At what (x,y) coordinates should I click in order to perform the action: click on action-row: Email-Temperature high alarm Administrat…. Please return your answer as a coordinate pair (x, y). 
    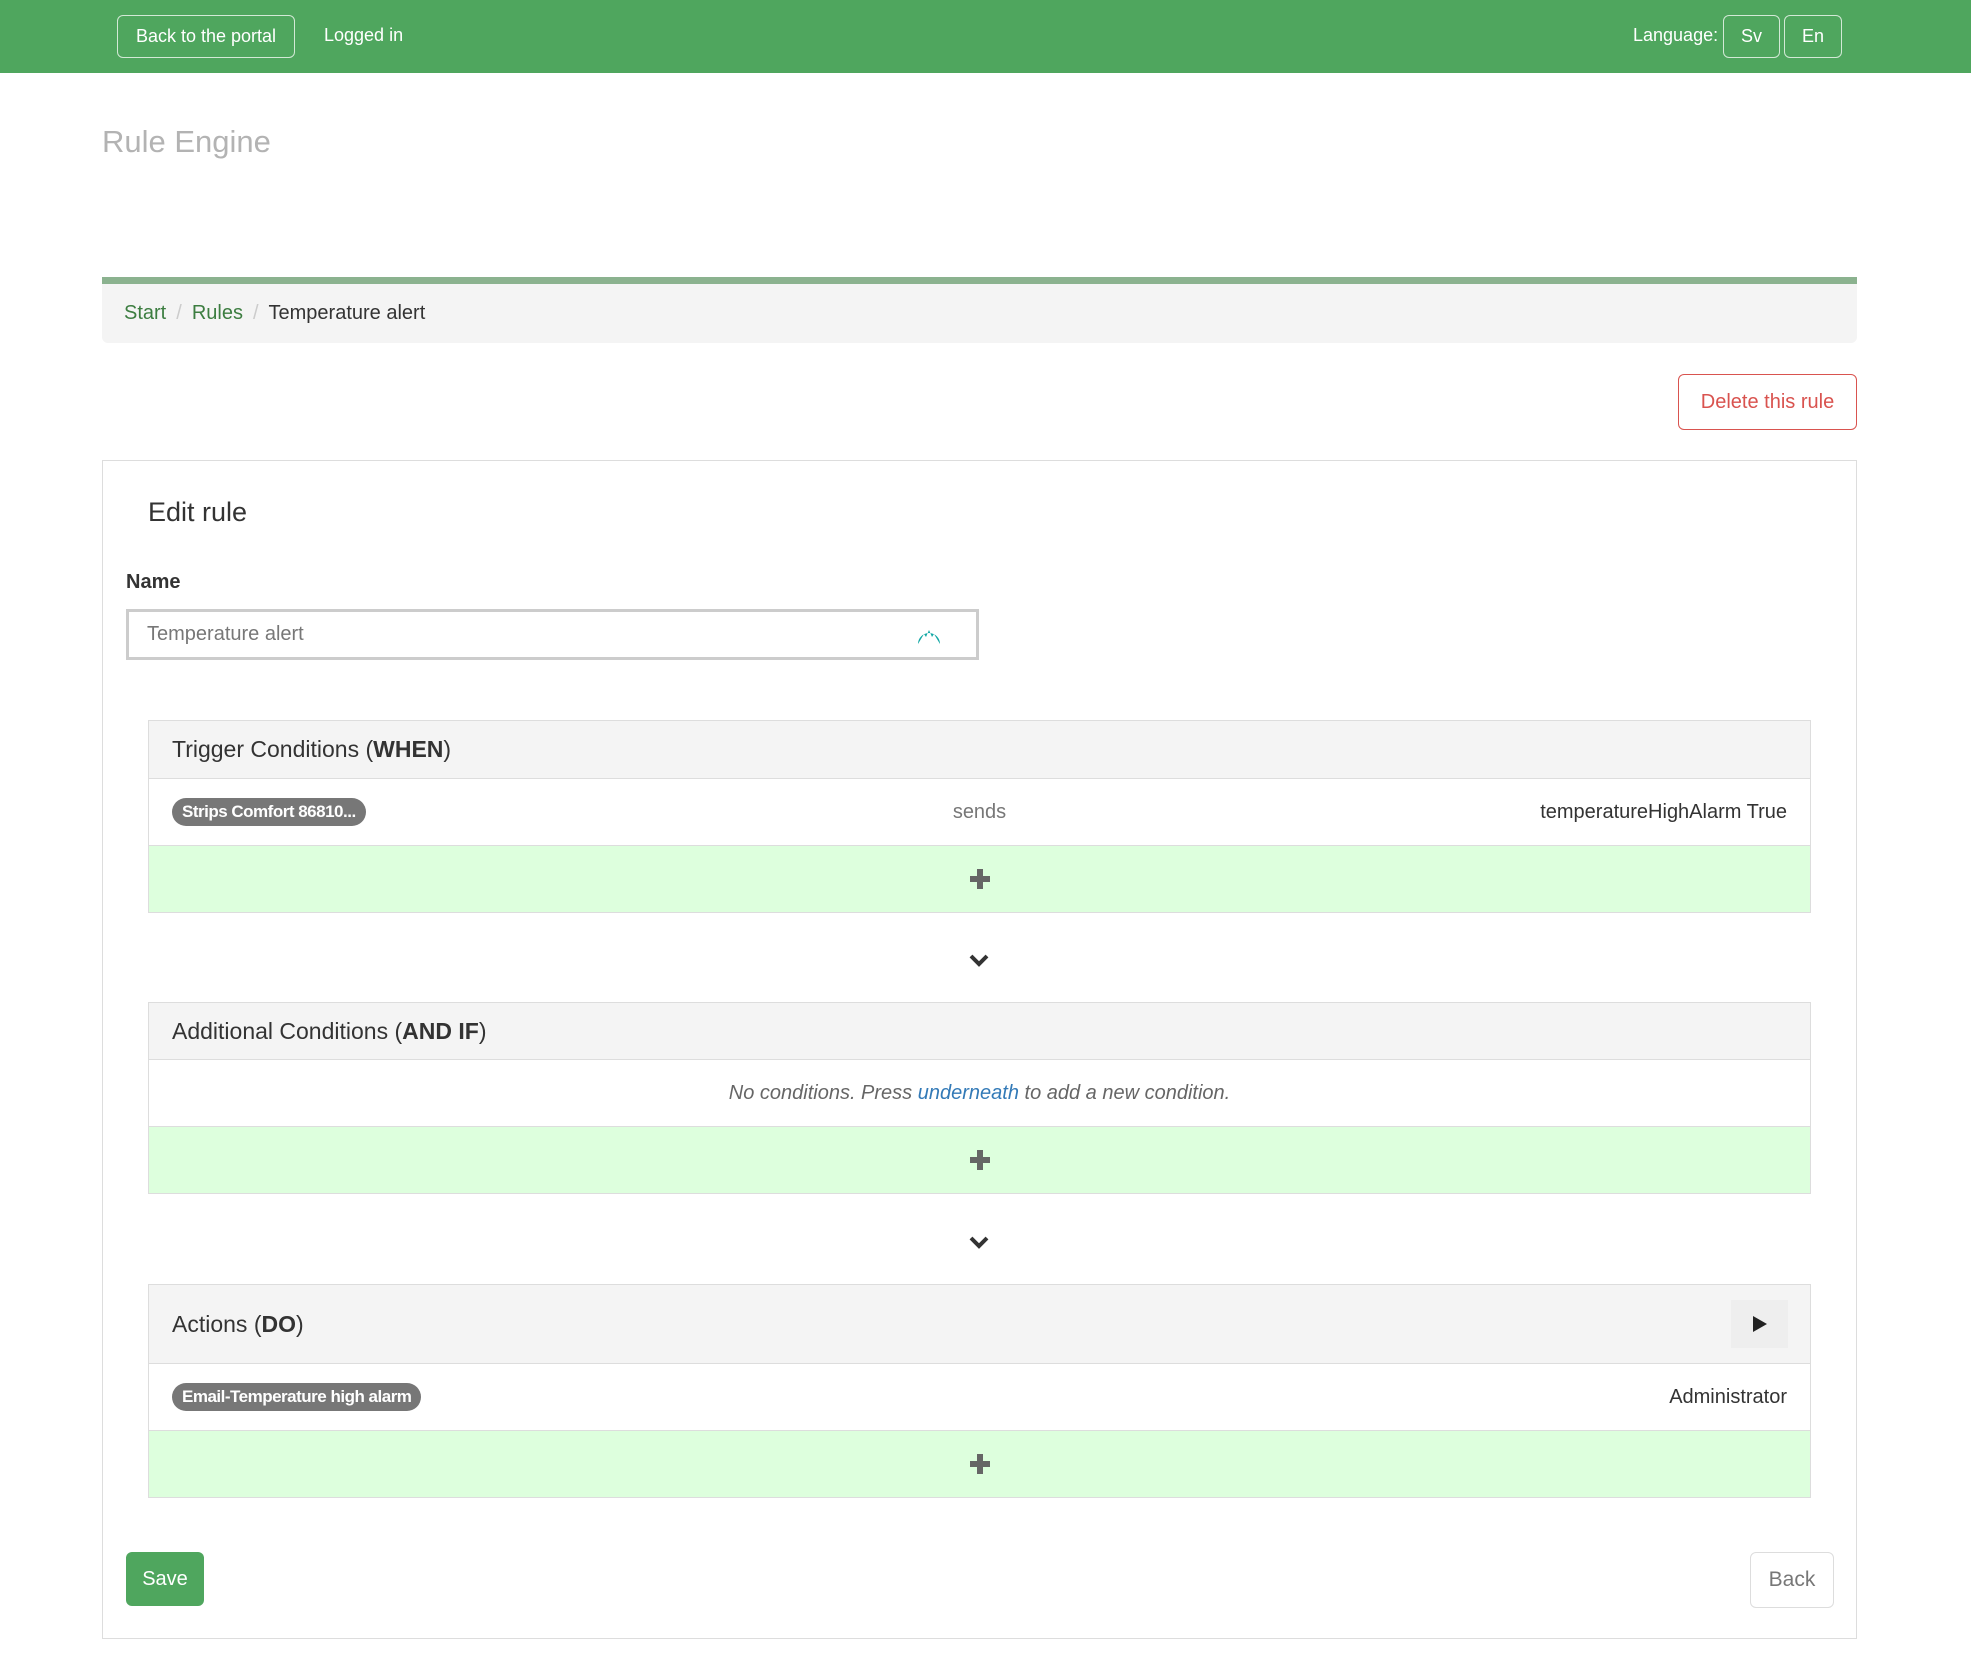
    Looking at the image, I should click on (979, 1397).